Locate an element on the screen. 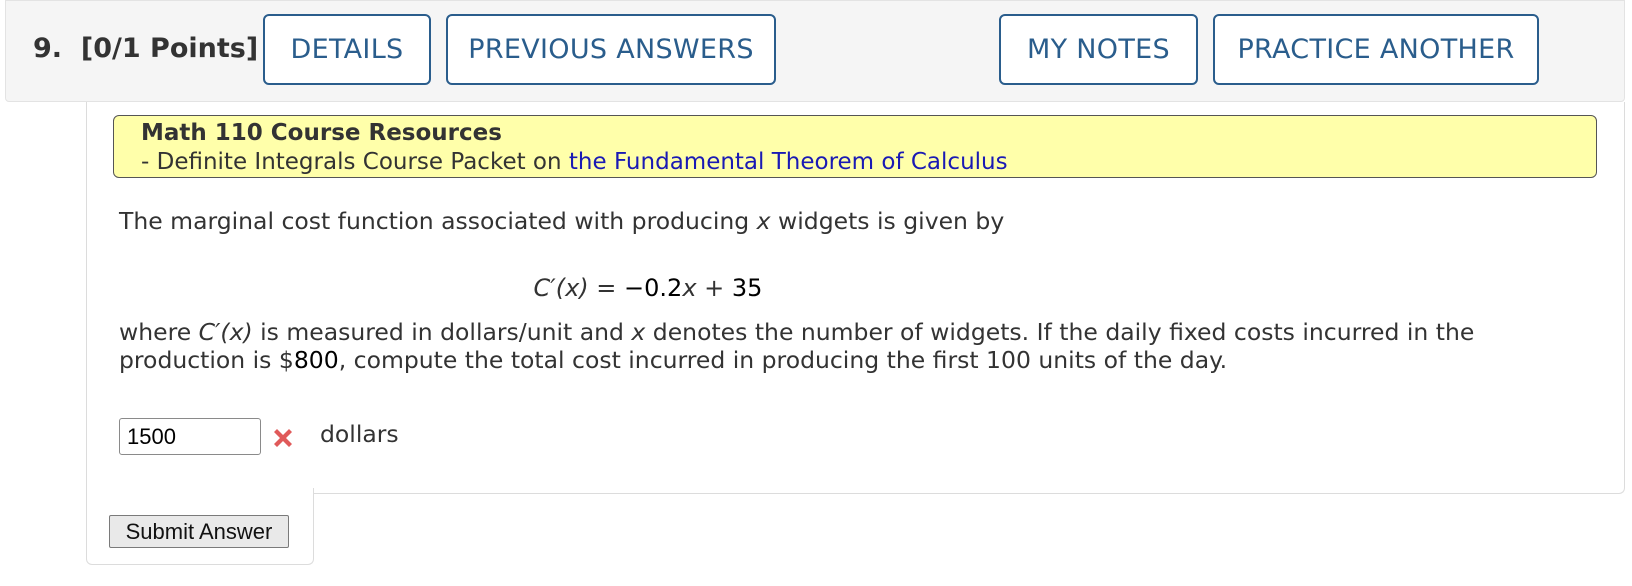 This screenshot has height=586, width=1632. question-number: 9. [0/1 Points] is located at coordinates (145, 48).